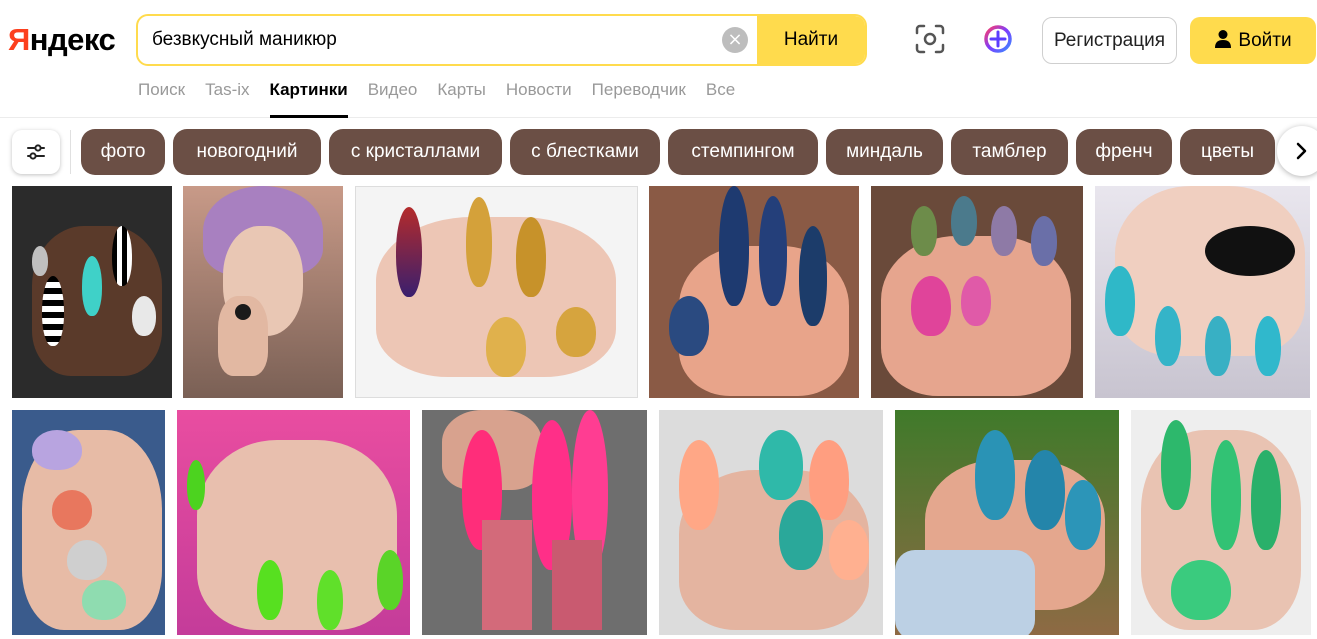 The width and height of the screenshot is (1317, 639). I want to click on chip-stamping: стемпингом, so click(743, 152).